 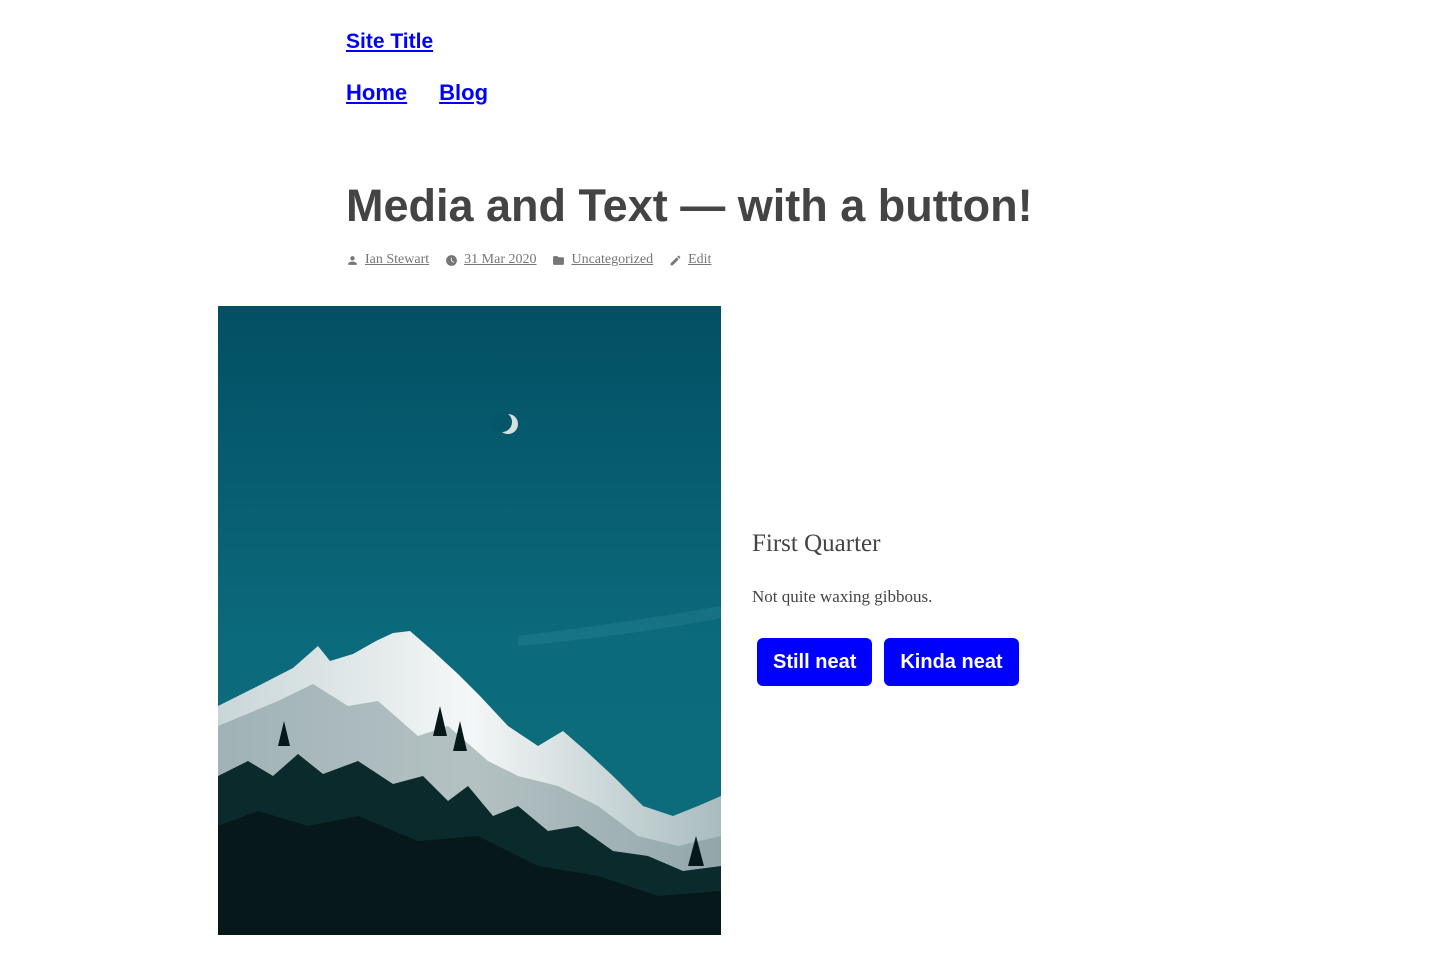 I want to click on site-title-link: Site Title, so click(x=389, y=42).